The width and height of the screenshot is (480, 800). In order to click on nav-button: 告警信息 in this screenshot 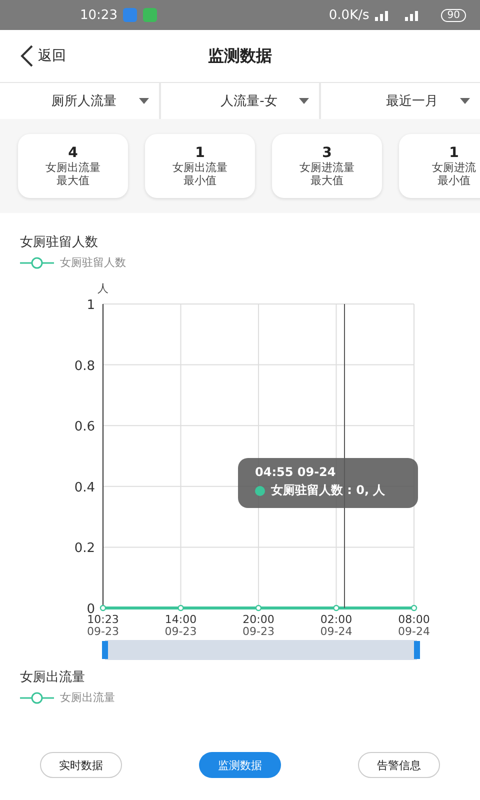, I will do `click(399, 765)`.